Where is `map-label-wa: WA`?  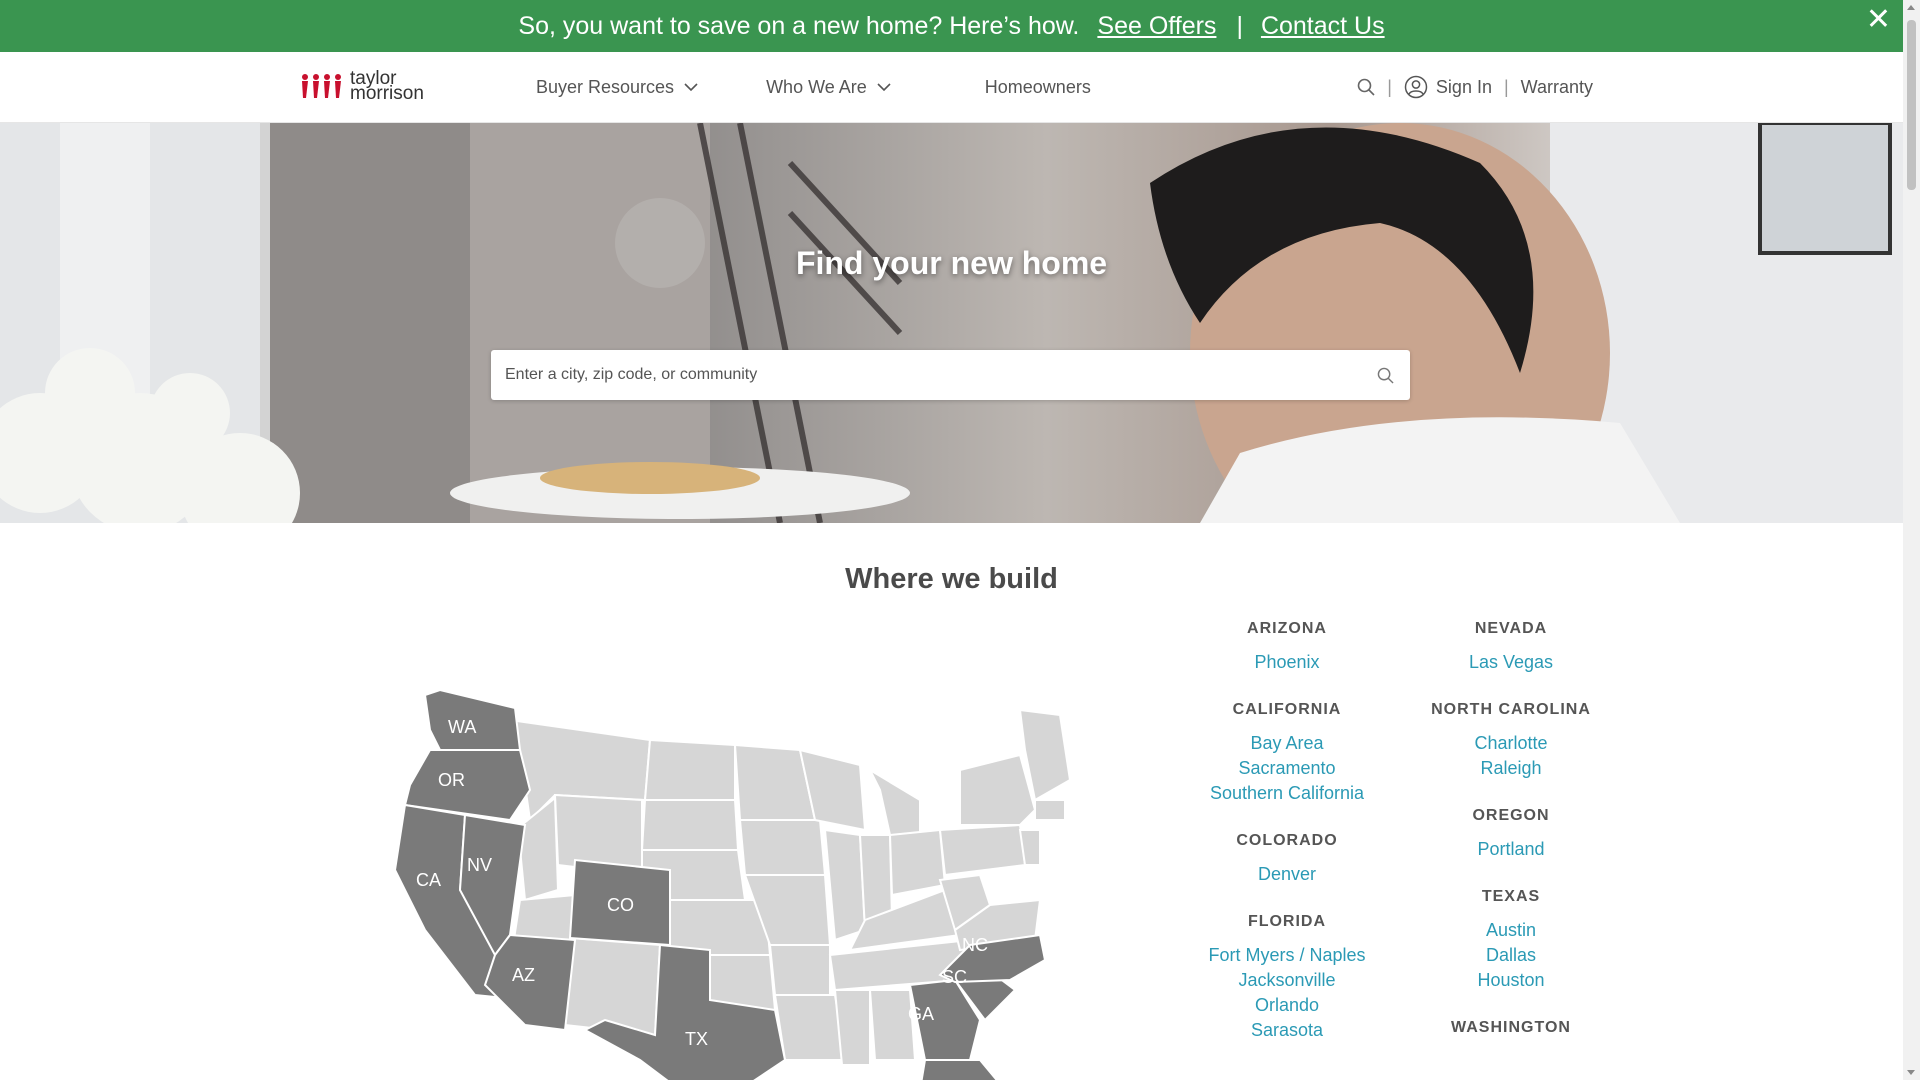
map-label-wa: WA is located at coordinates (462, 727).